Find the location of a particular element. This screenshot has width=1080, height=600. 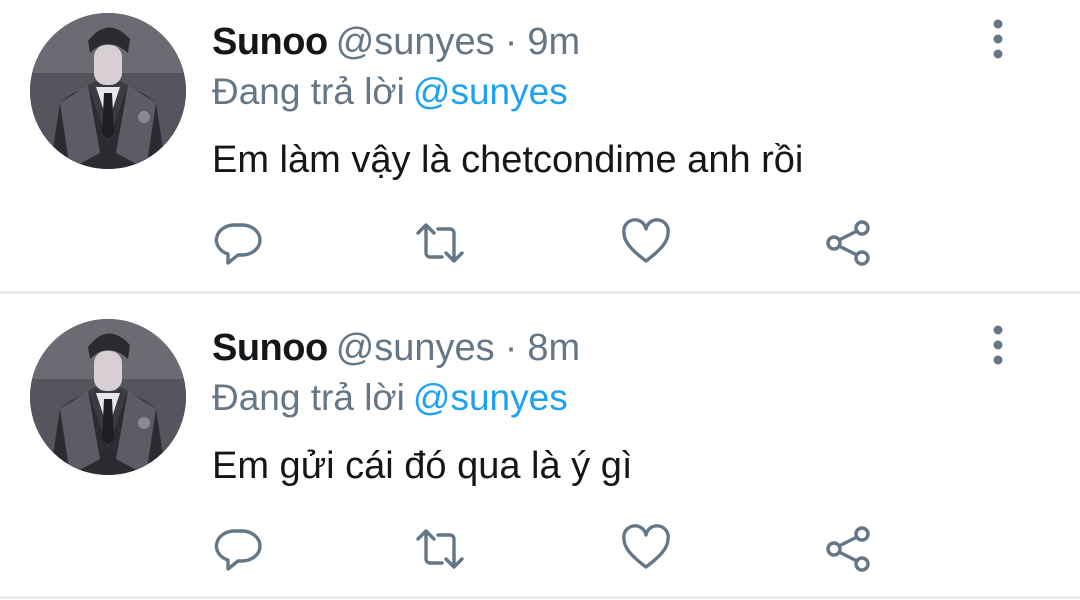

tweet-header: Sunoo @sunyes · 9m is located at coordinates (396, 42).